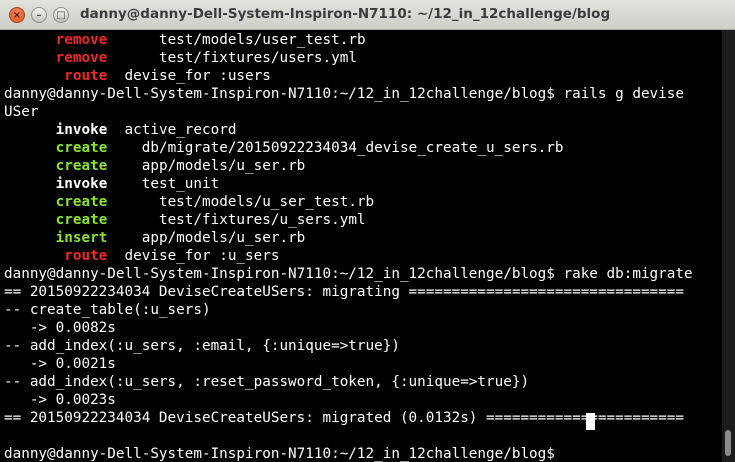 The height and width of the screenshot is (462, 735). I want to click on line-text: -> 0.0023s, so click(60, 400).